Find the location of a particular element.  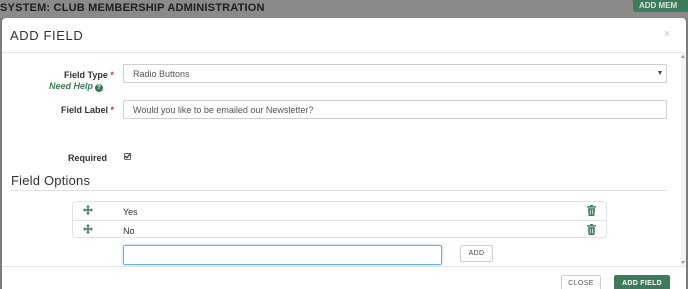

close-button: CLOSE is located at coordinates (581, 282).